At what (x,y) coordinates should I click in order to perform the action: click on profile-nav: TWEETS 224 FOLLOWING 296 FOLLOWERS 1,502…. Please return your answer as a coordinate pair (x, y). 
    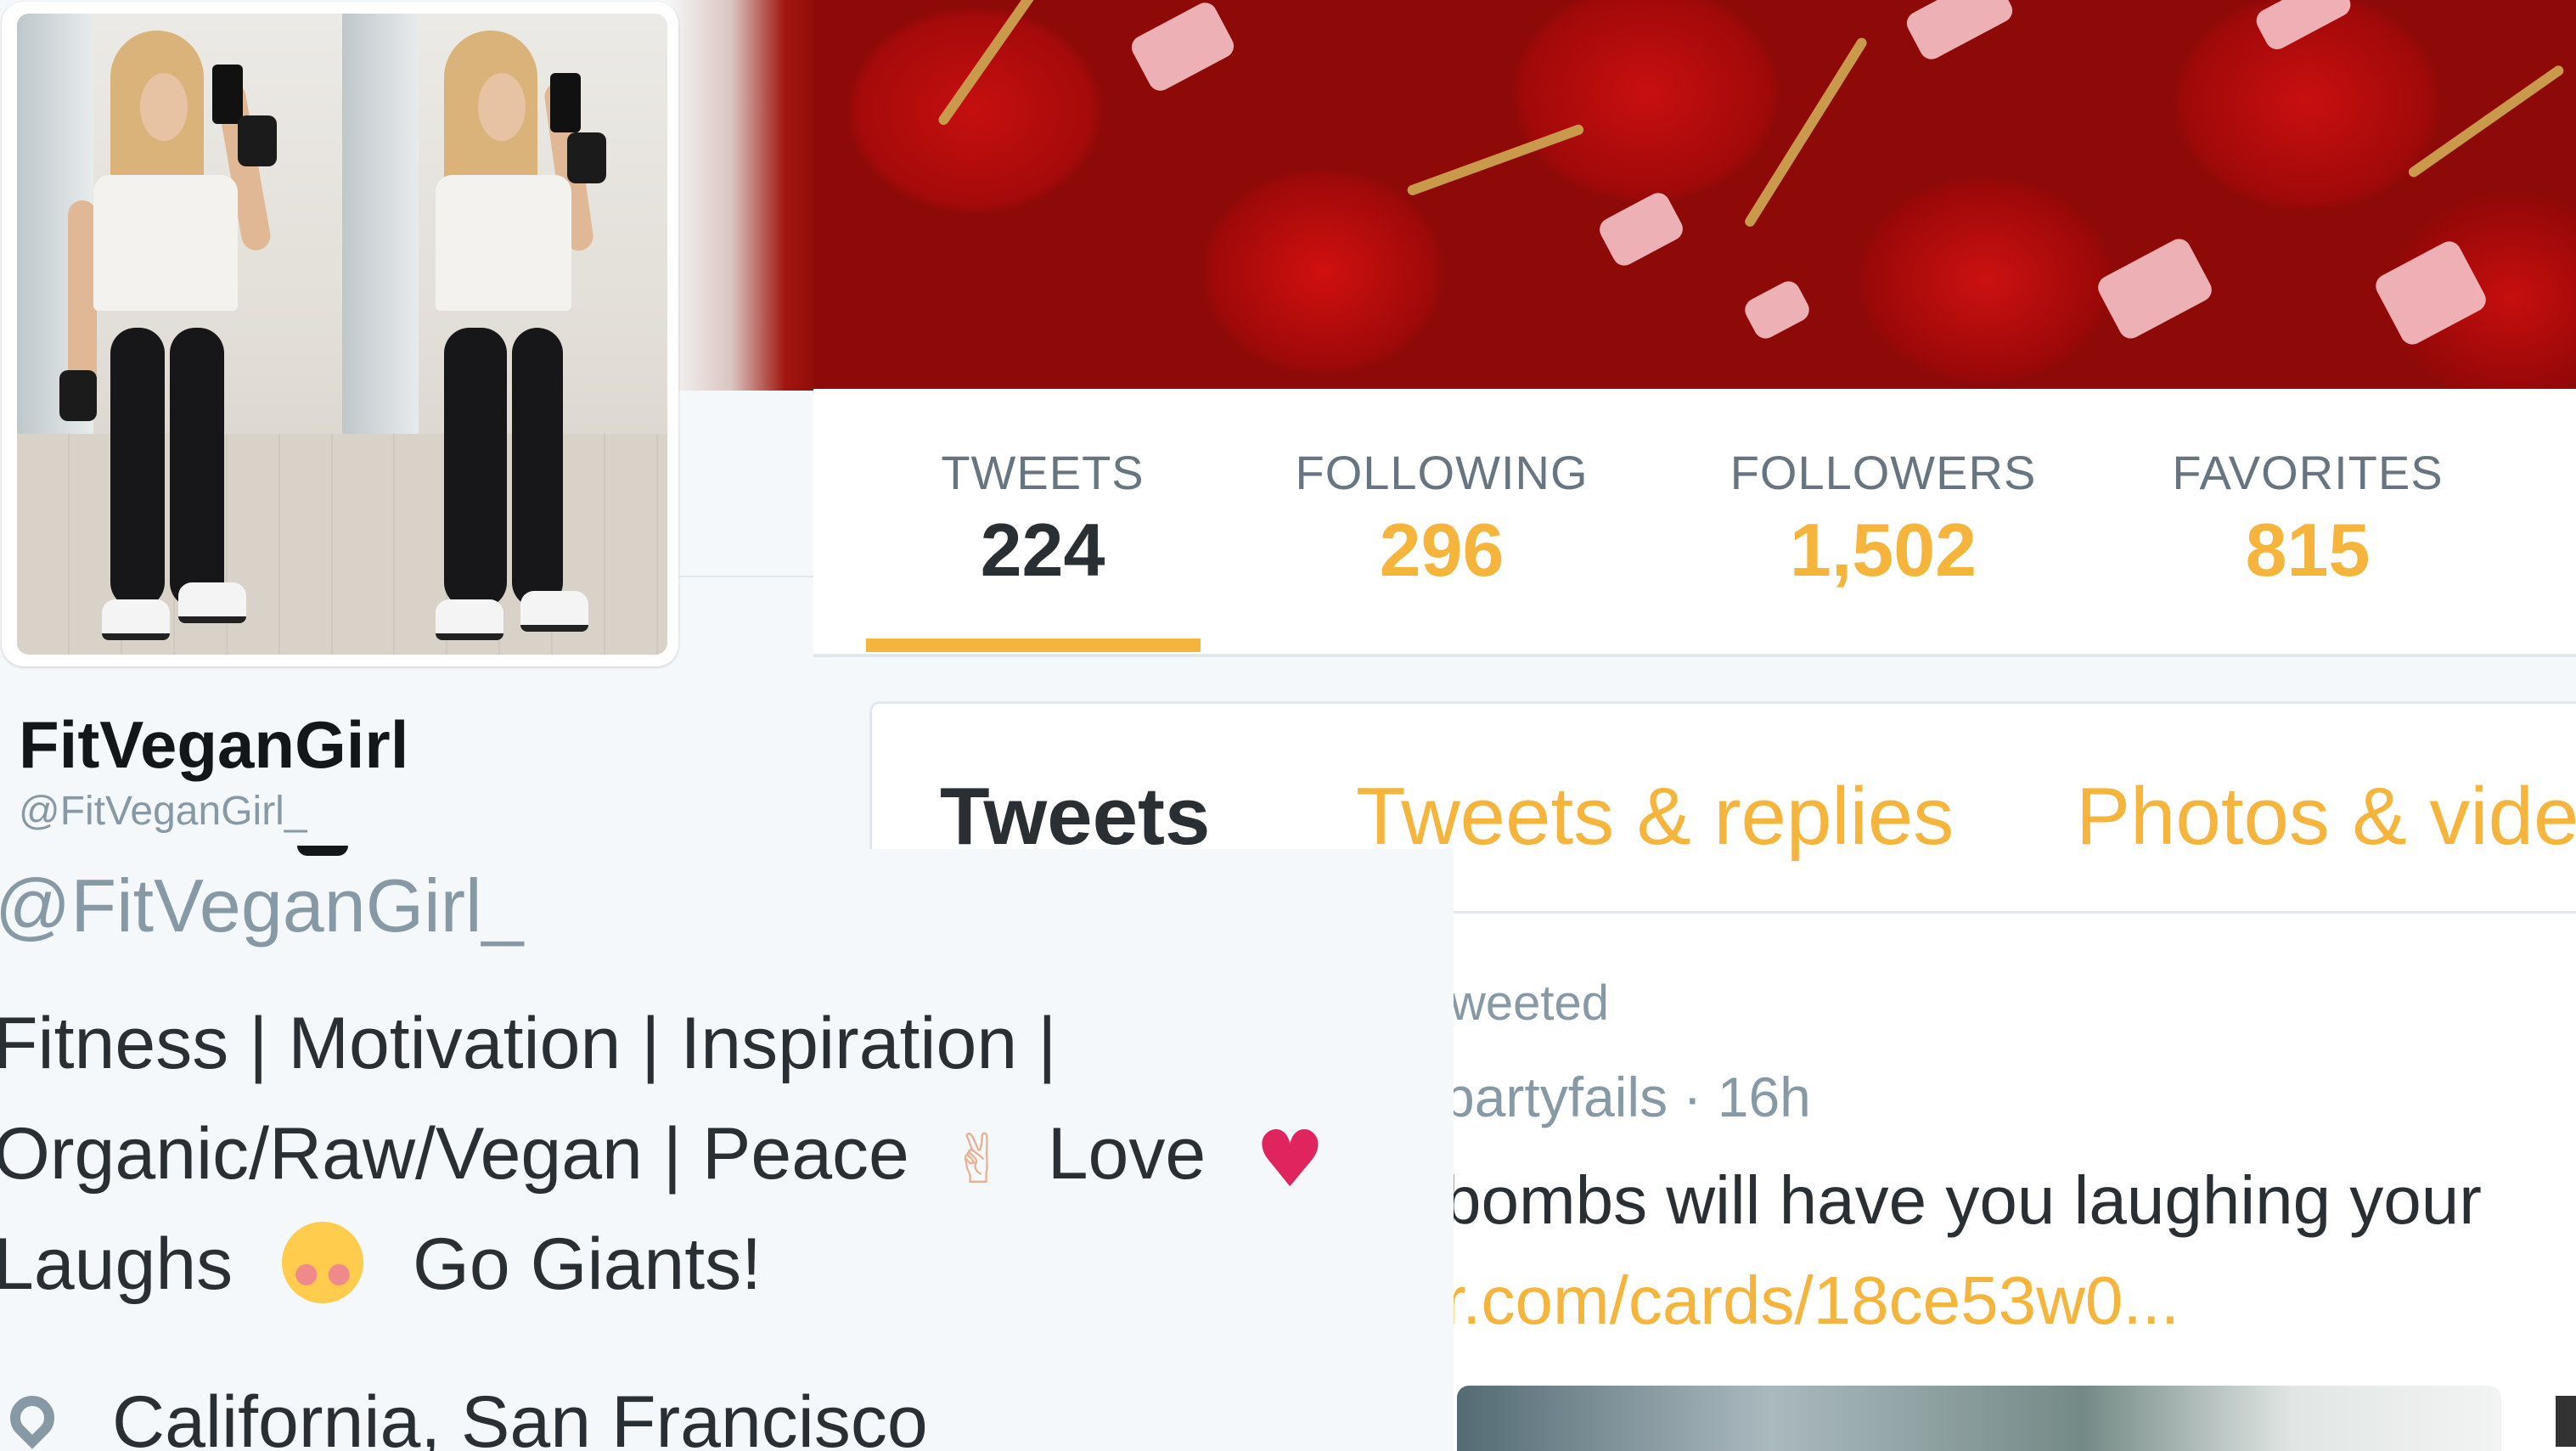
    Looking at the image, I should click on (1694, 523).